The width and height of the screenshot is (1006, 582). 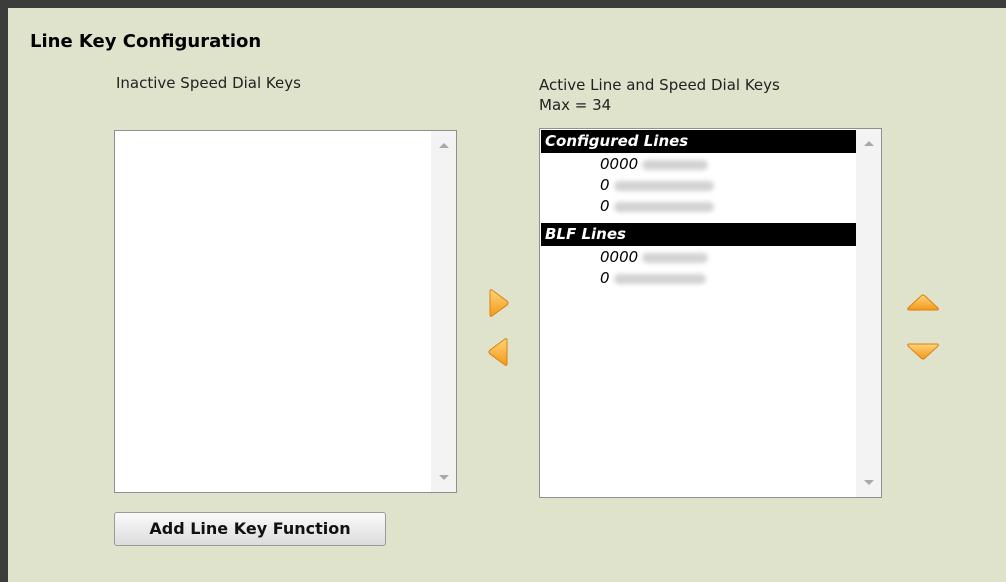 I want to click on move-up-button, so click(x=923, y=303).